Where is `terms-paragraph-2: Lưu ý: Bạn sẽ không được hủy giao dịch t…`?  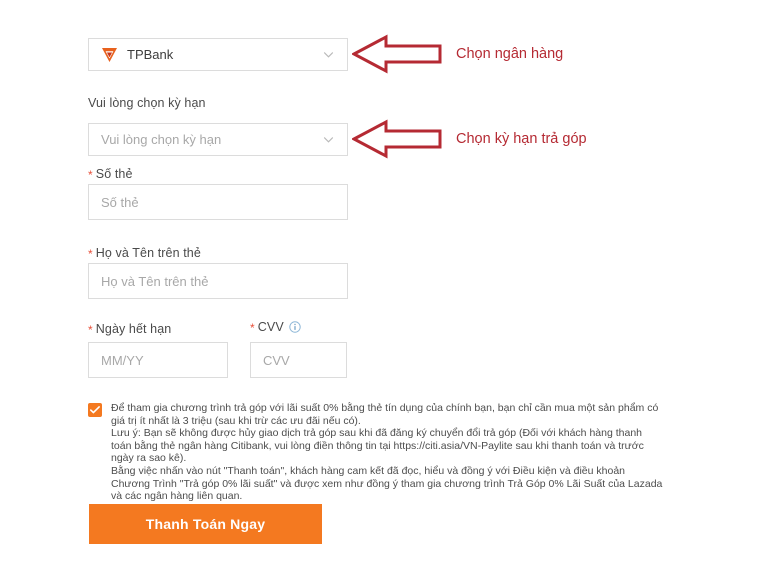
terms-paragraph-2: Lưu ý: Bạn sẽ không được hủy giao dịch t… is located at coordinates (377, 446).